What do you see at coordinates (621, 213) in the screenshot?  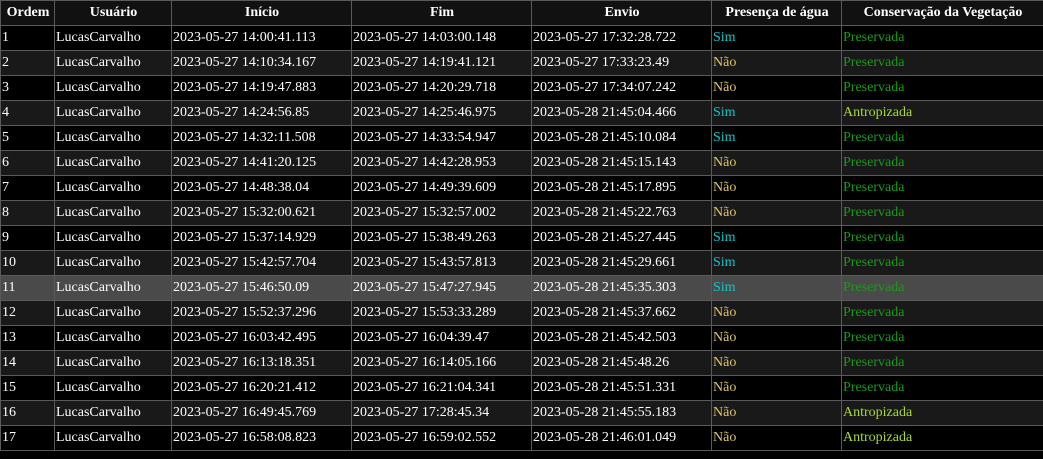 I see `cell-envio: 2023-05-28 21:45:22.763` at bounding box center [621, 213].